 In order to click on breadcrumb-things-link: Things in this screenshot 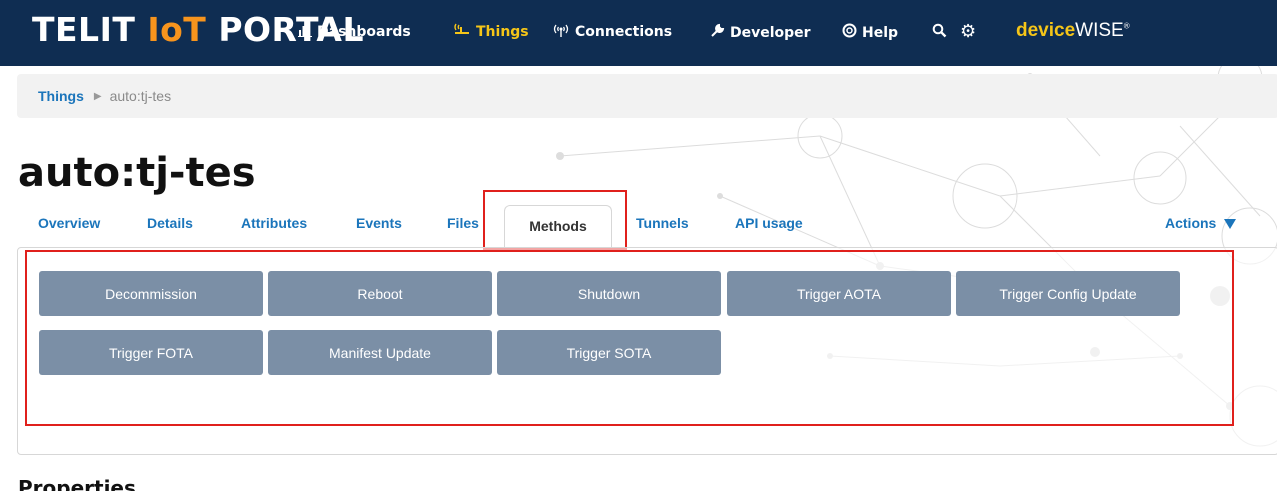, I will do `click(61, 96)`.